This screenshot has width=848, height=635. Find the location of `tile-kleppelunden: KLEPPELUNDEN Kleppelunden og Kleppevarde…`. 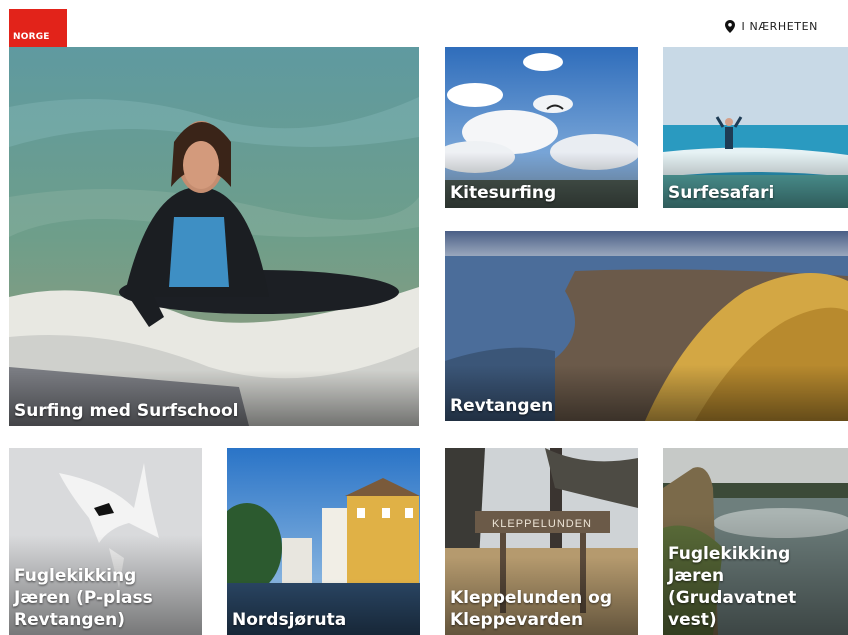

tile-kleppelunden: KLEPPELUNDEN Kleppelunden og Kleppevarde… is located at coordinates (541, 541).